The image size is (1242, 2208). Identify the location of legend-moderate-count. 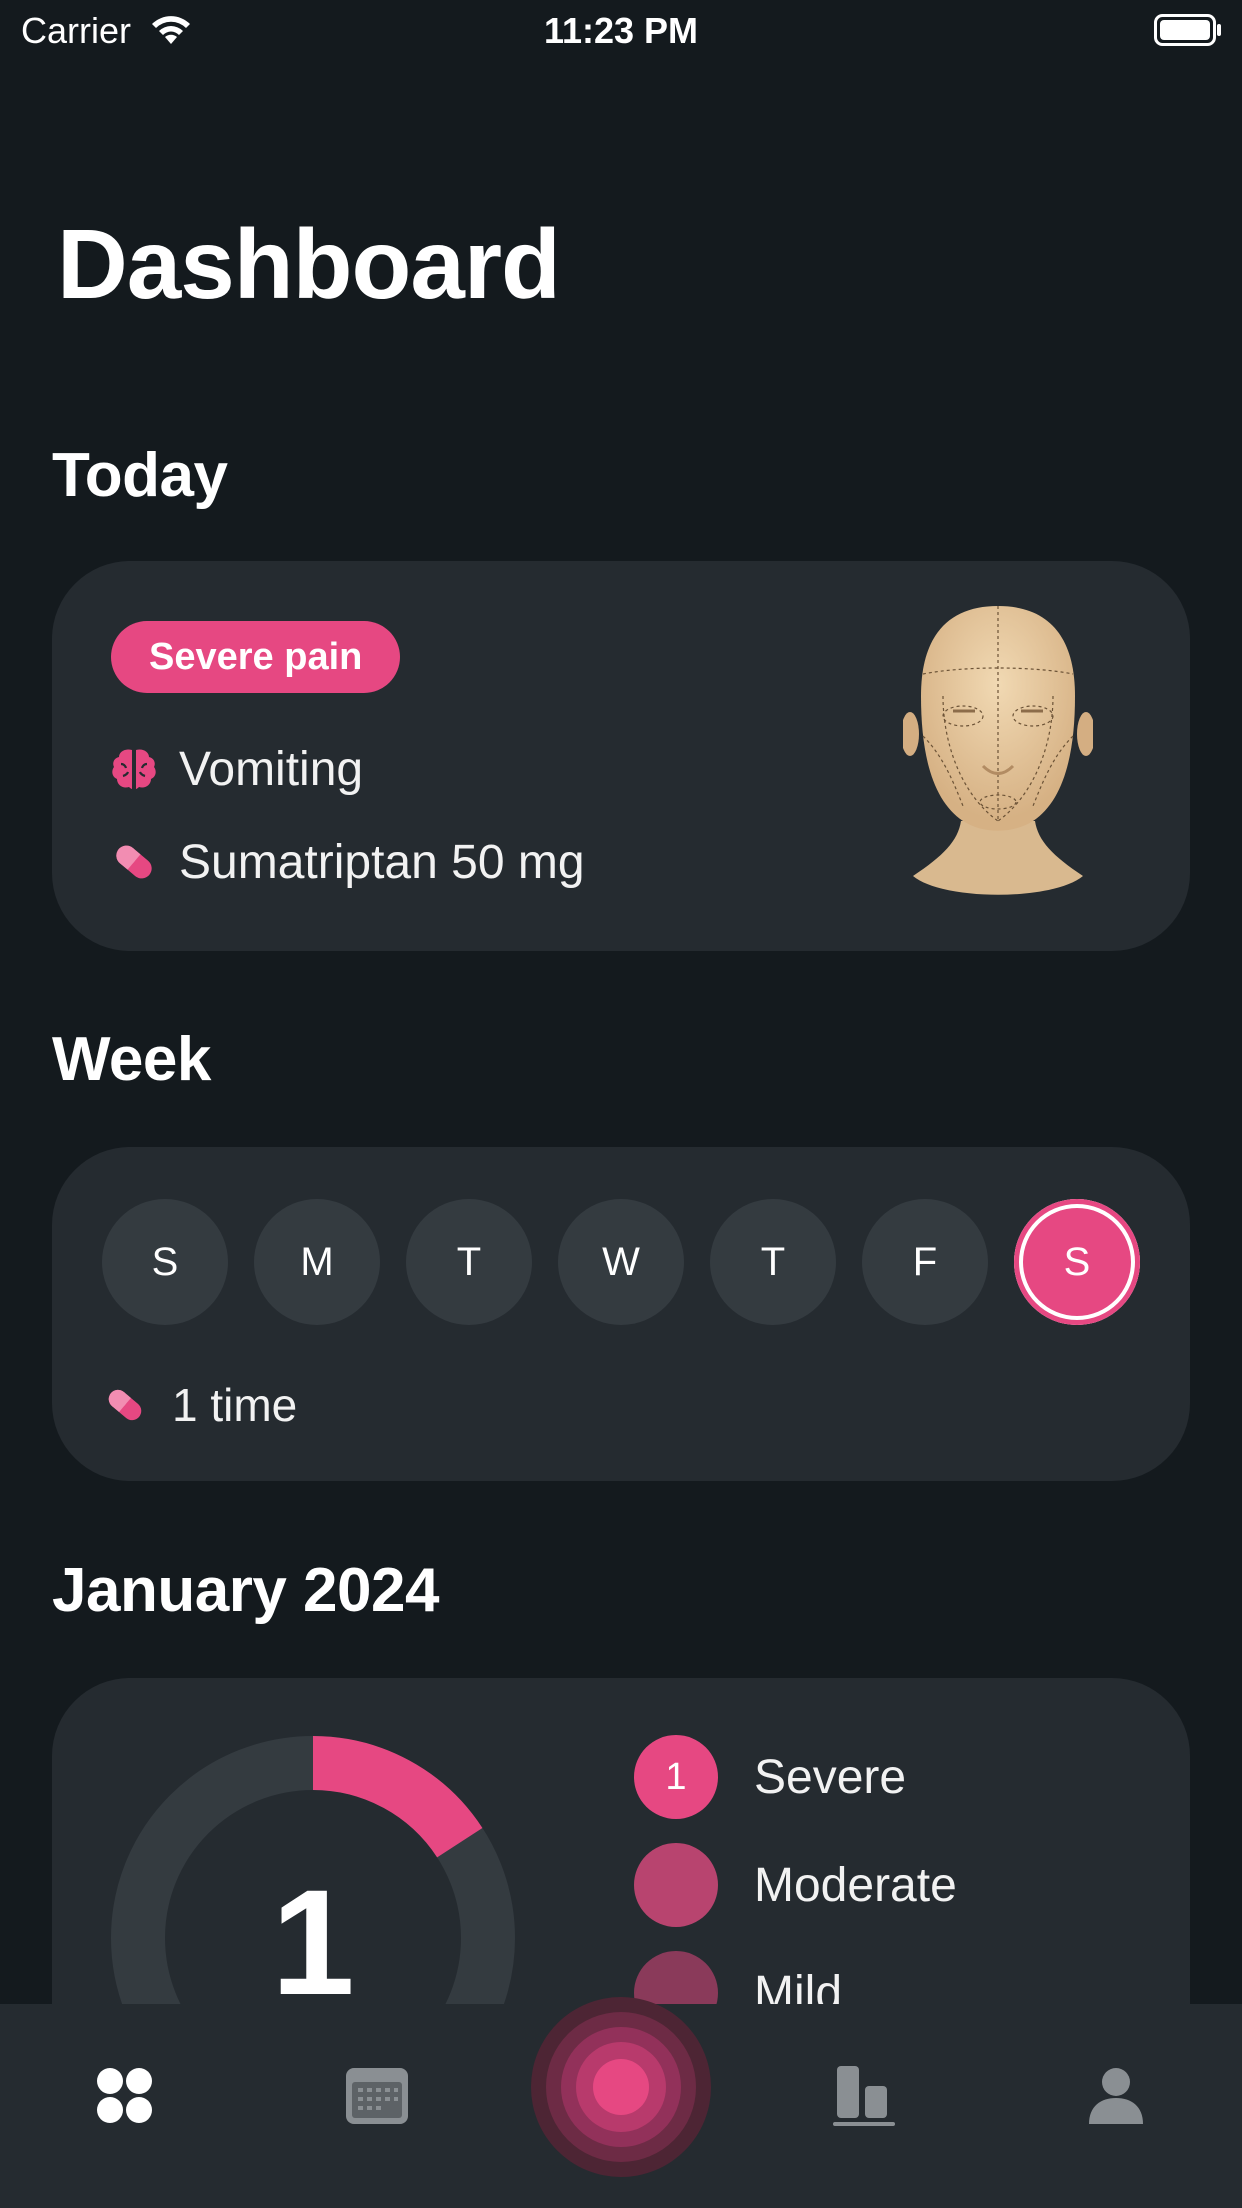
(676, 1885).